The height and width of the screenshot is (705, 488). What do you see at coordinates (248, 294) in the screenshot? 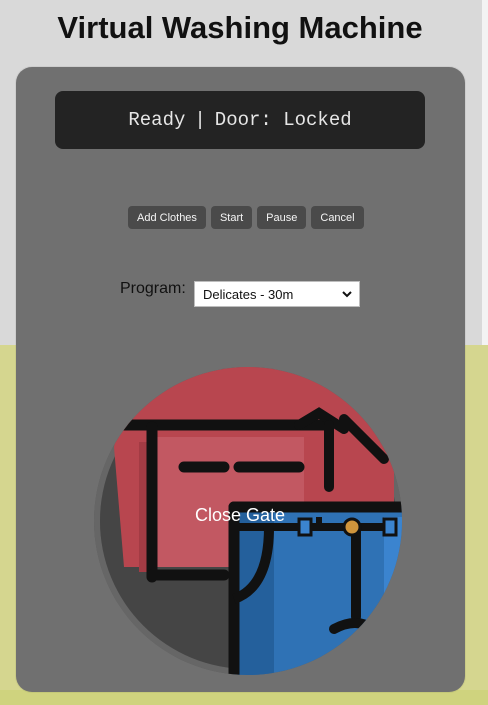
I see `program-selected-value: Delicates - 30m` at bounding box center [248, 294].